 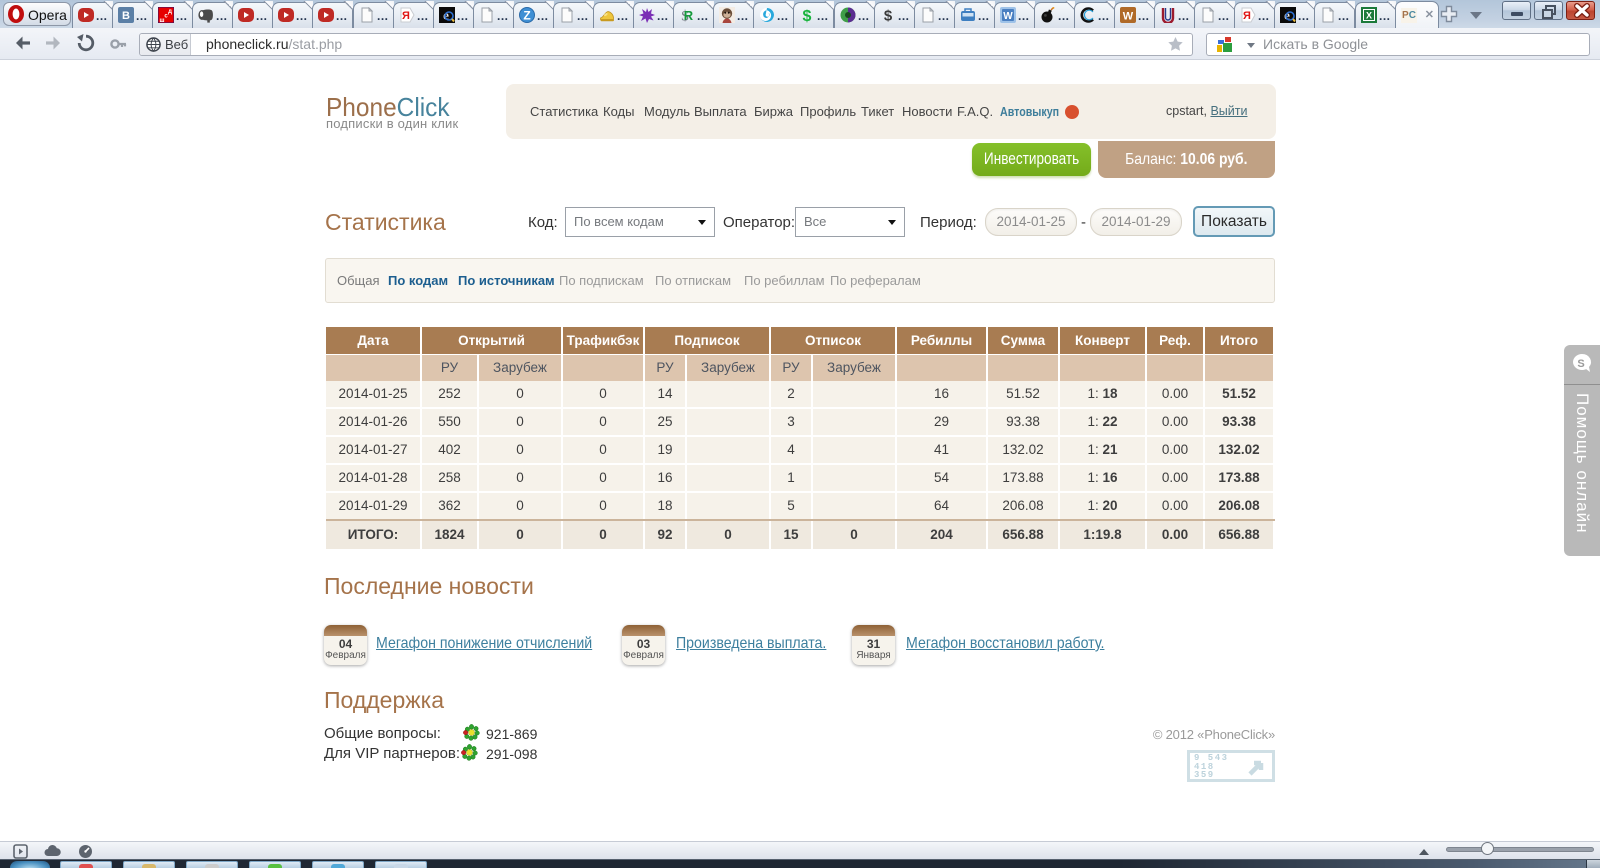 I want to click on svg-text: S, so click(x=1580, y=364).